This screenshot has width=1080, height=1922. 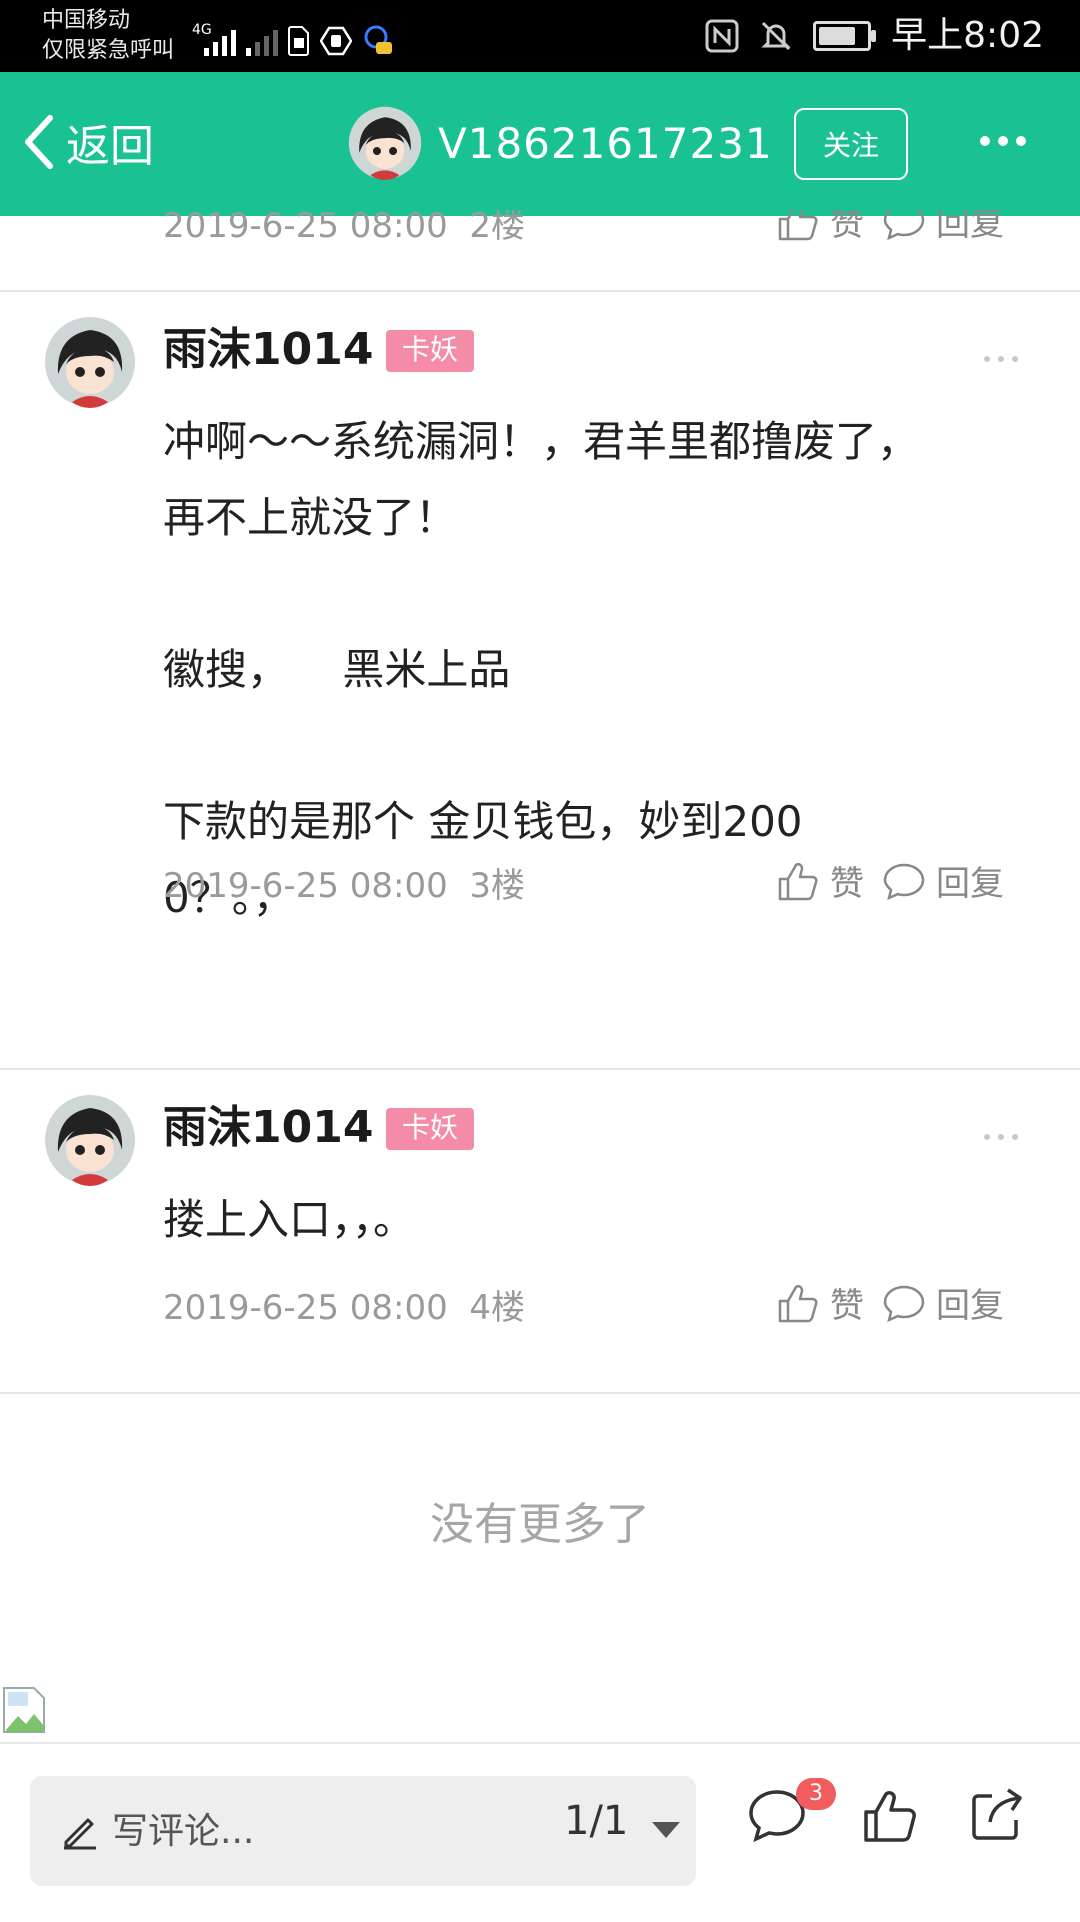 I want to click on status-right: 早上8:02, so click(x=874, y=36).